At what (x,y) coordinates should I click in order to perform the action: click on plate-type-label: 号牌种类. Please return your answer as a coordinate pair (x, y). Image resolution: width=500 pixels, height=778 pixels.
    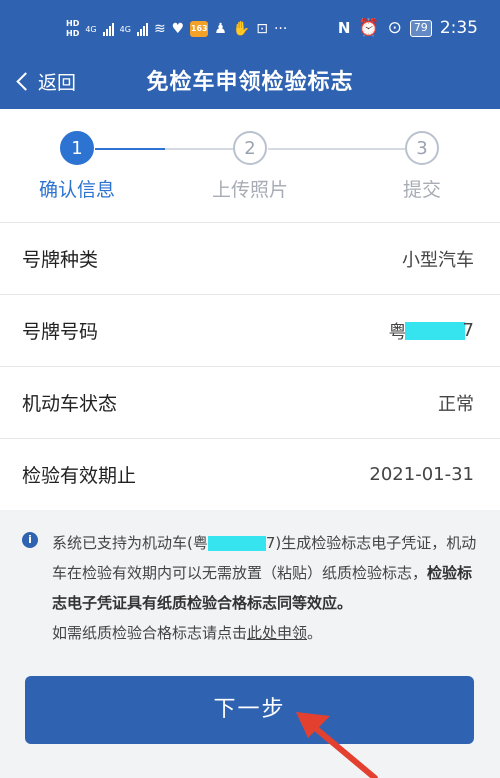
    Looking at the image, I should click on (60, 260).